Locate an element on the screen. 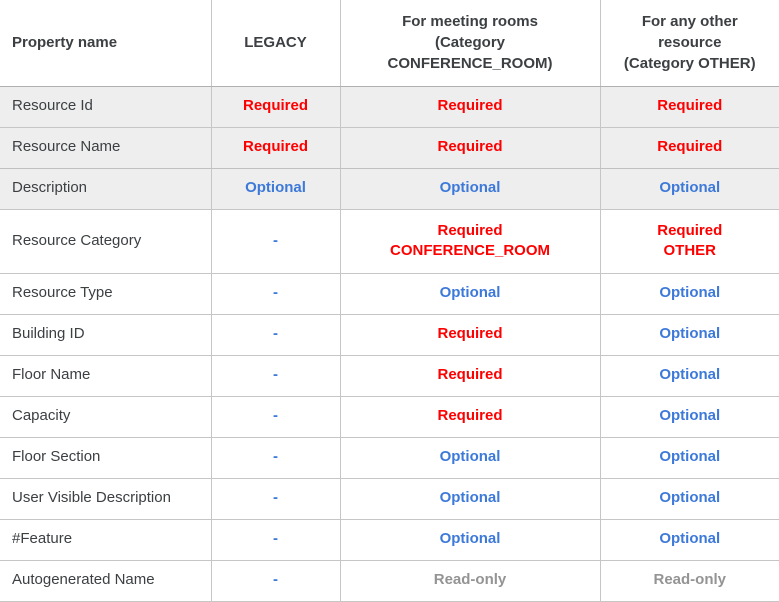 The width and height of the screenshot is (779, 602). table-row: Floor Section - Optional Optional is located at coordinates (389, 458).